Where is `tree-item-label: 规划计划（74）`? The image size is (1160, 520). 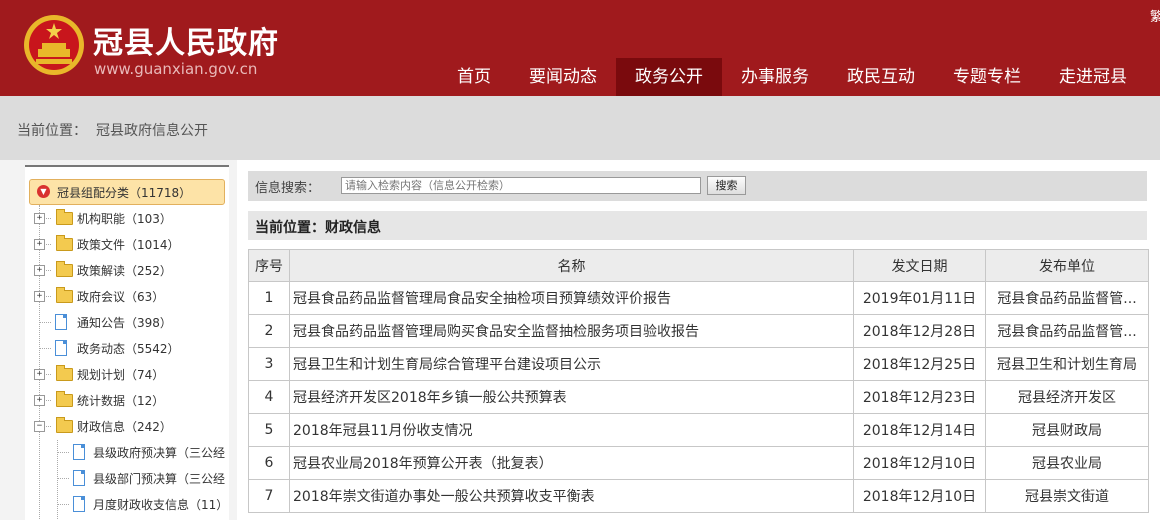 tree-item-label: 规划计划（74） is located at coordinates (121, 375).